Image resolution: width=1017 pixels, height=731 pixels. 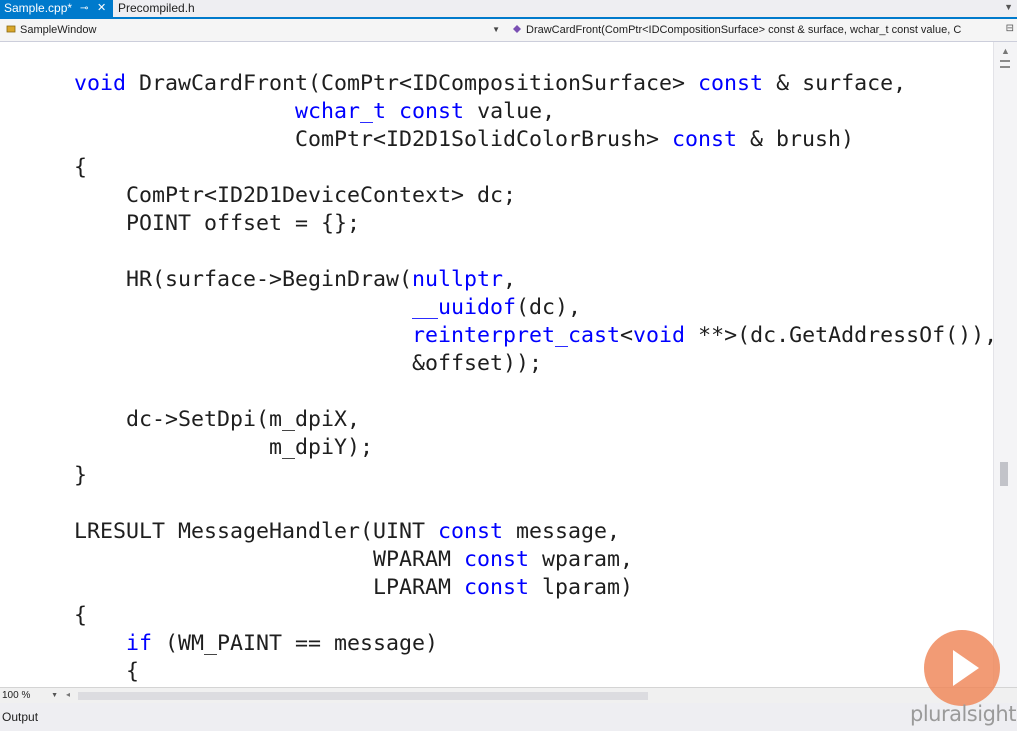 What do you see at coordinates (533, 644) in the screenshot?
I see `code-line: if (WM_PAINT == message)` at bounding box center [533, 644].